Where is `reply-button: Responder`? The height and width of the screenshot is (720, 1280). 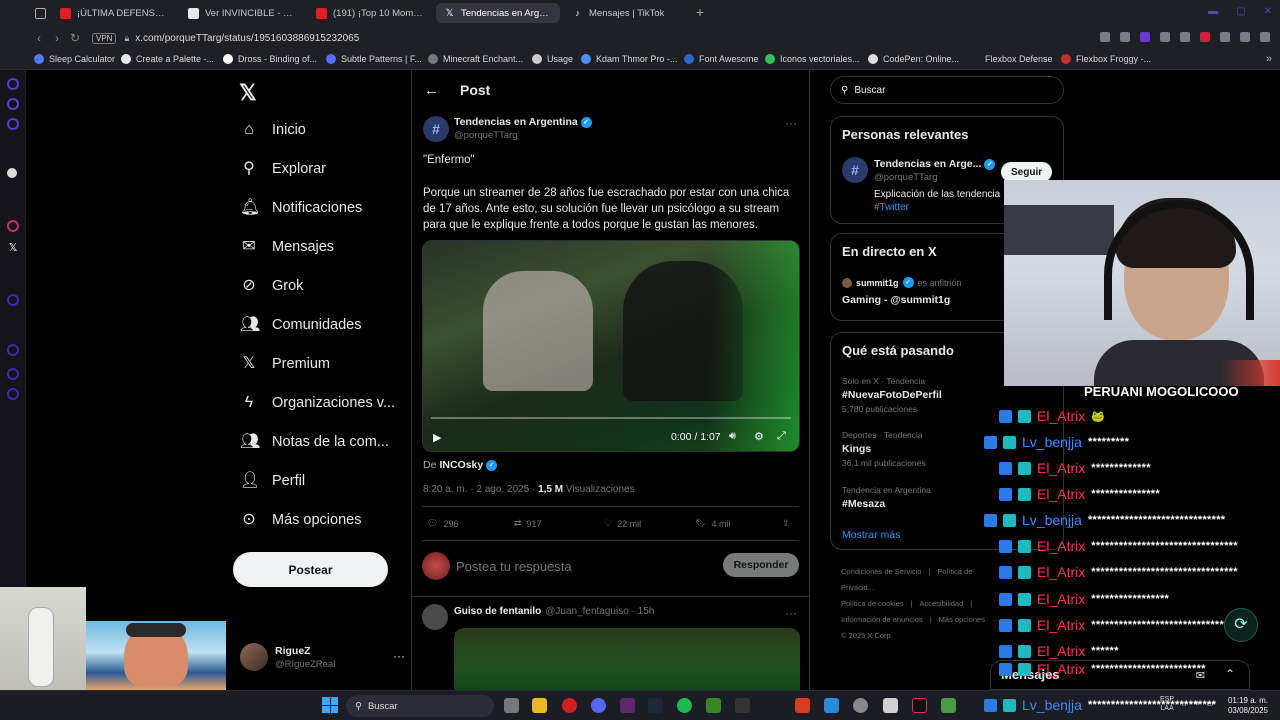
reply-button: Responder is located at coordinates (761, 565).